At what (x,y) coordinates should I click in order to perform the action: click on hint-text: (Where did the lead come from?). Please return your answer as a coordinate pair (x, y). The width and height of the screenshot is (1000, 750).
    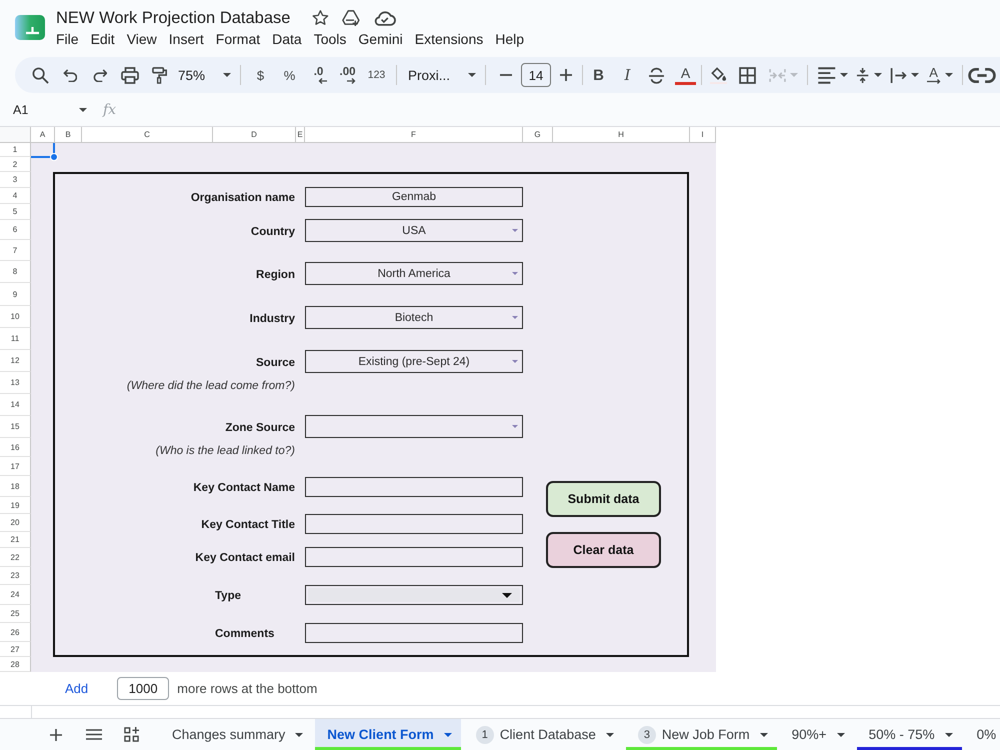
    Looking at the image, I should click on (210, 386).